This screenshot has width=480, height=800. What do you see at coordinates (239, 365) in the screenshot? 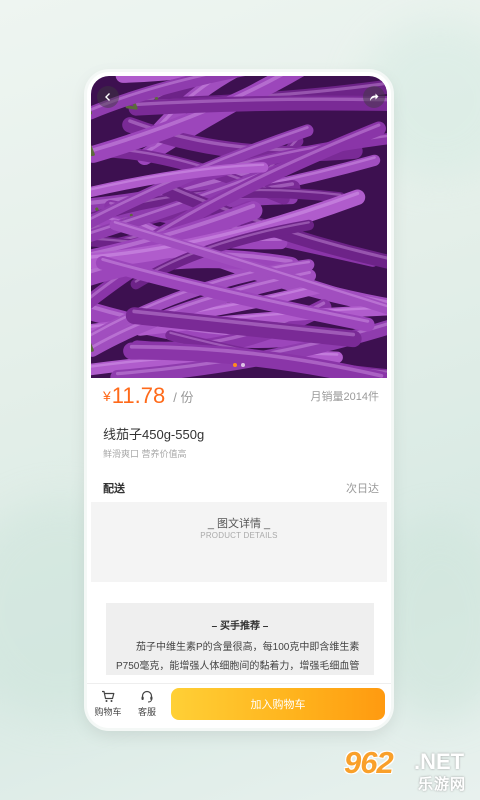
I see `carousel-dots` at bounding box center [239, 365].